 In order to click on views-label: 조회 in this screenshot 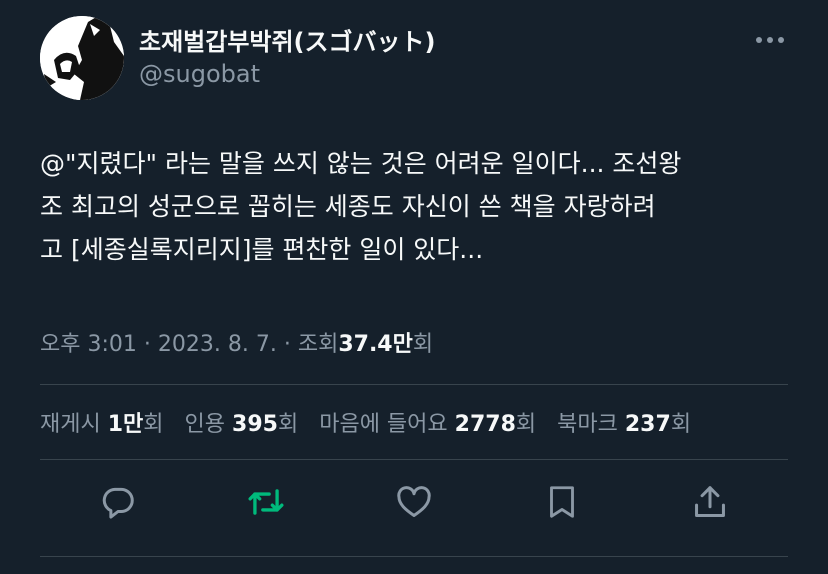, I will do `click(318, 344)`.